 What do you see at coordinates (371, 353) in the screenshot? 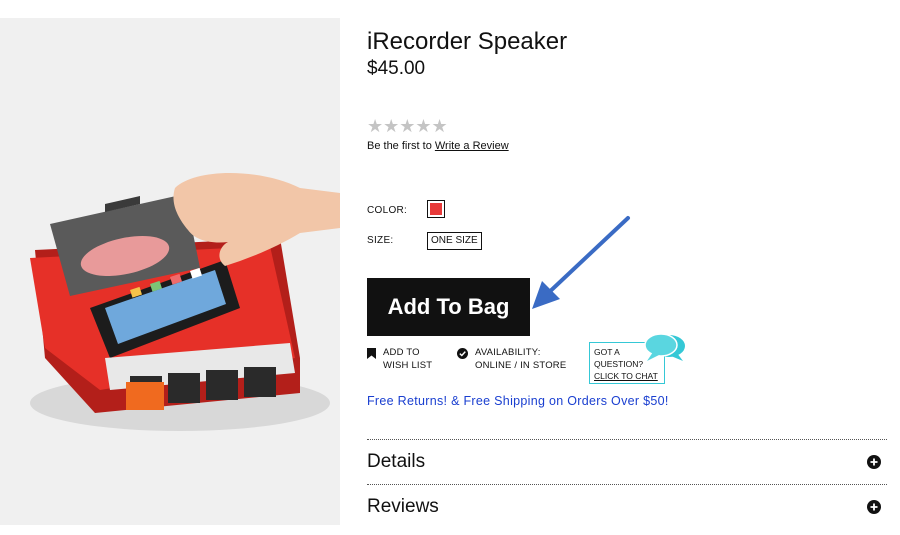
I see `bookmark-icon` at bounding box center [371, 353].